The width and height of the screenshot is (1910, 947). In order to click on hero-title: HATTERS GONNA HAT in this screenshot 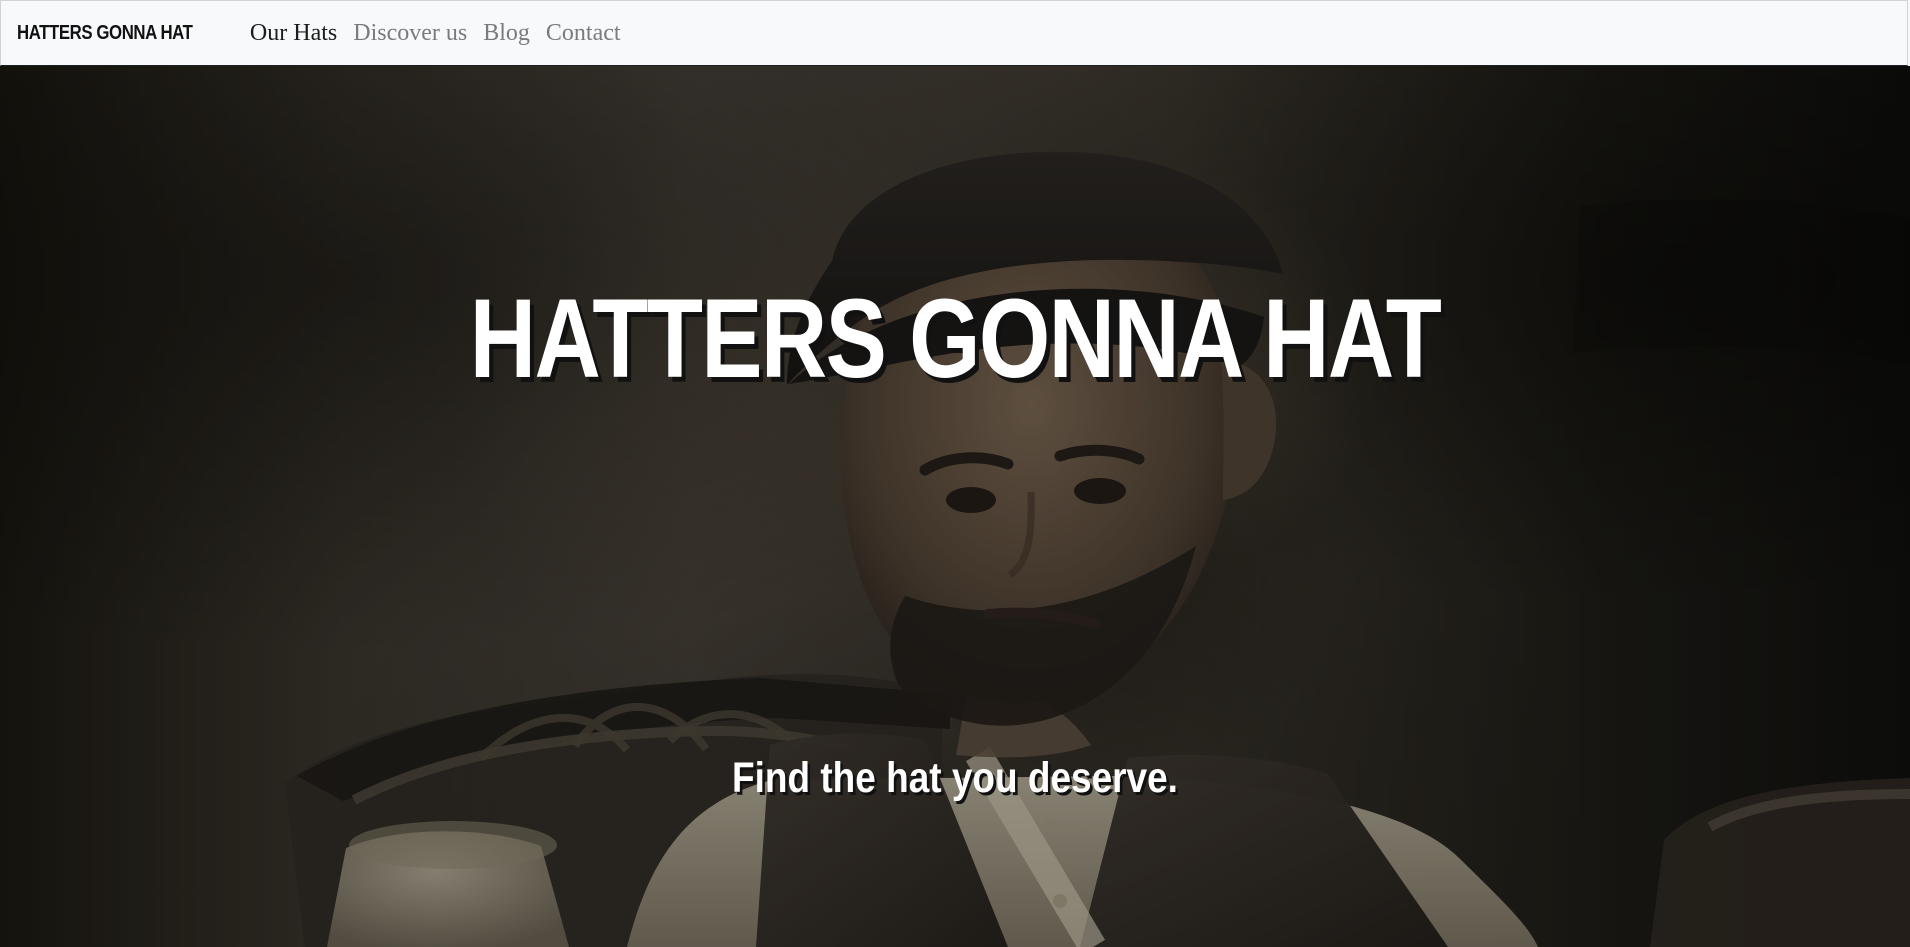, I will do `click(955, 339)`.